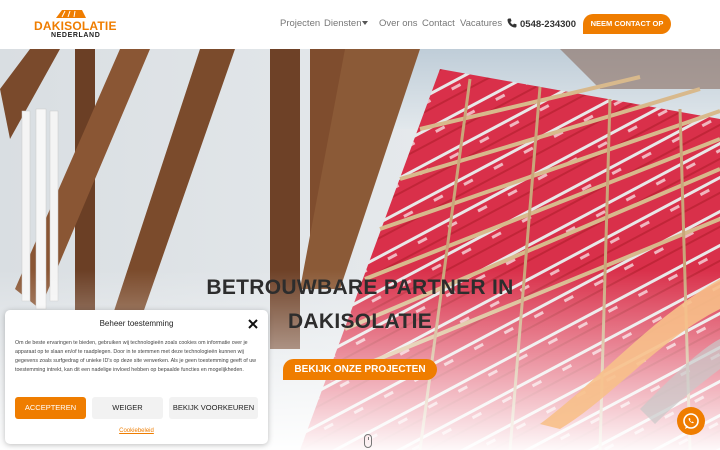 The width and height of the screenshot is (720, 450). Describe the element at coordinates (300, 23) in the screenshot. I see `nav-item-projecten: Projecten` at that location.